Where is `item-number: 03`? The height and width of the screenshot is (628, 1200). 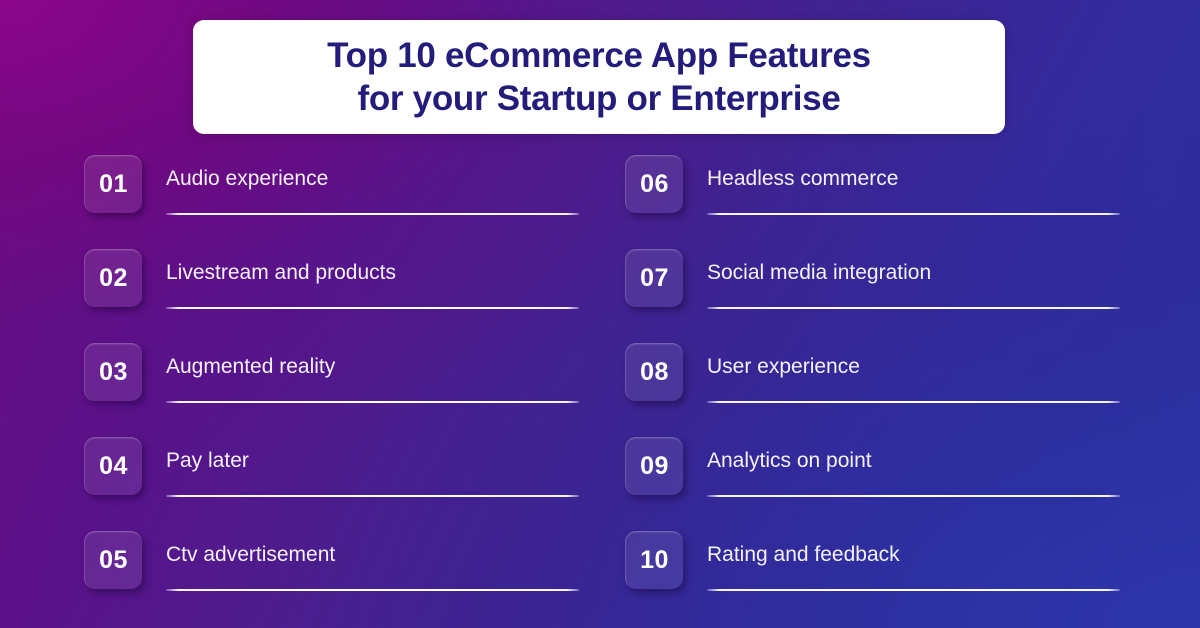 item-number: 03 is located at coordinates (113, 372).